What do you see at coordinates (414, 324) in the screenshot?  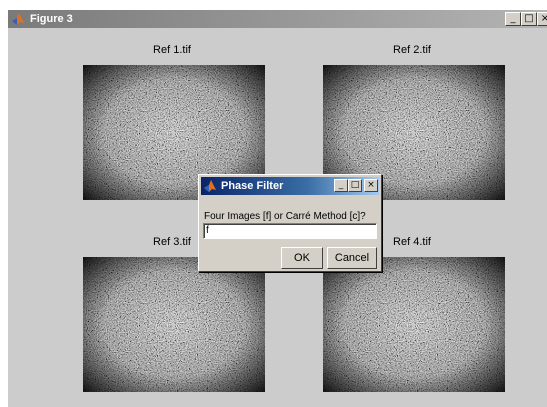 I see `axes-4-image` at bounding box center [414, 324].